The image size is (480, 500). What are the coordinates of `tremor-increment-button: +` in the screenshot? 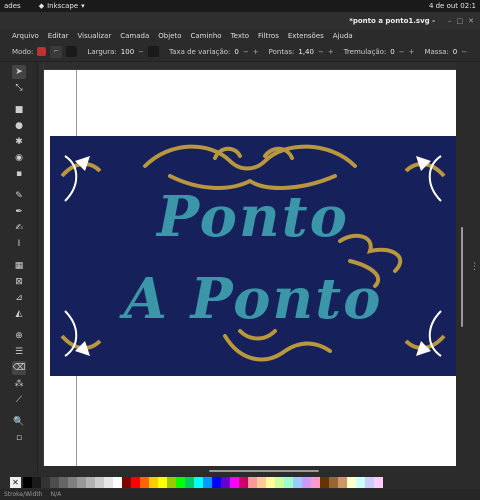 It's located at (412, 52).